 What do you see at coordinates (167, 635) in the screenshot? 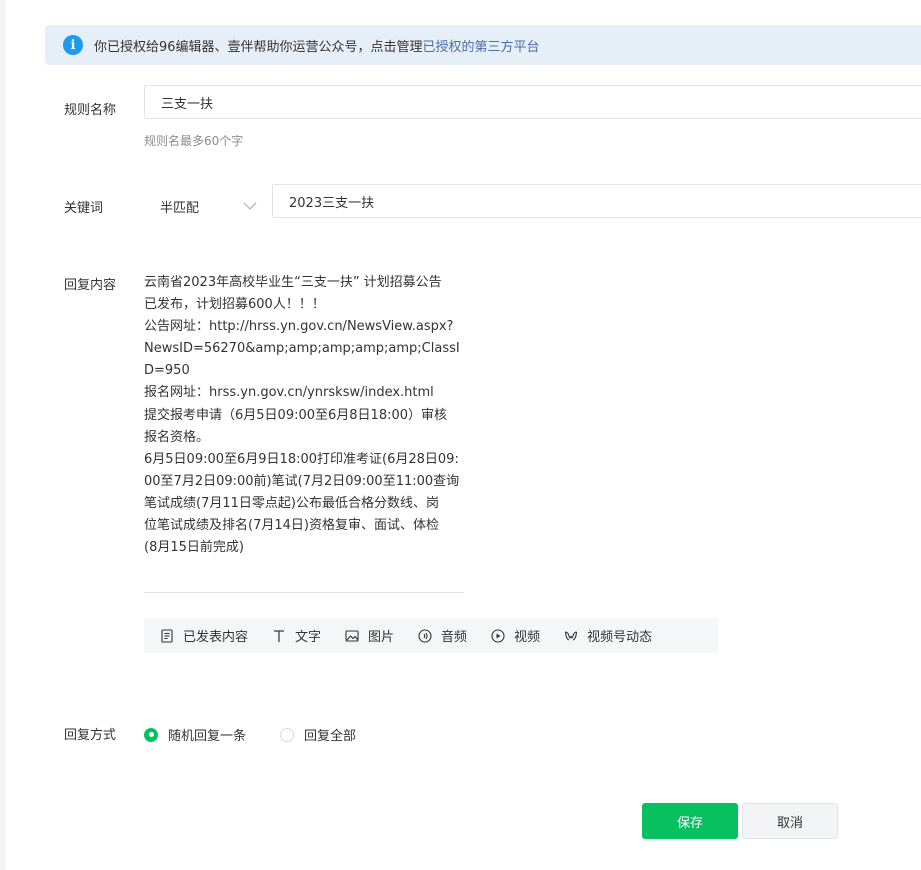
I see `published-content-icon` at bounding box center [167, 635].